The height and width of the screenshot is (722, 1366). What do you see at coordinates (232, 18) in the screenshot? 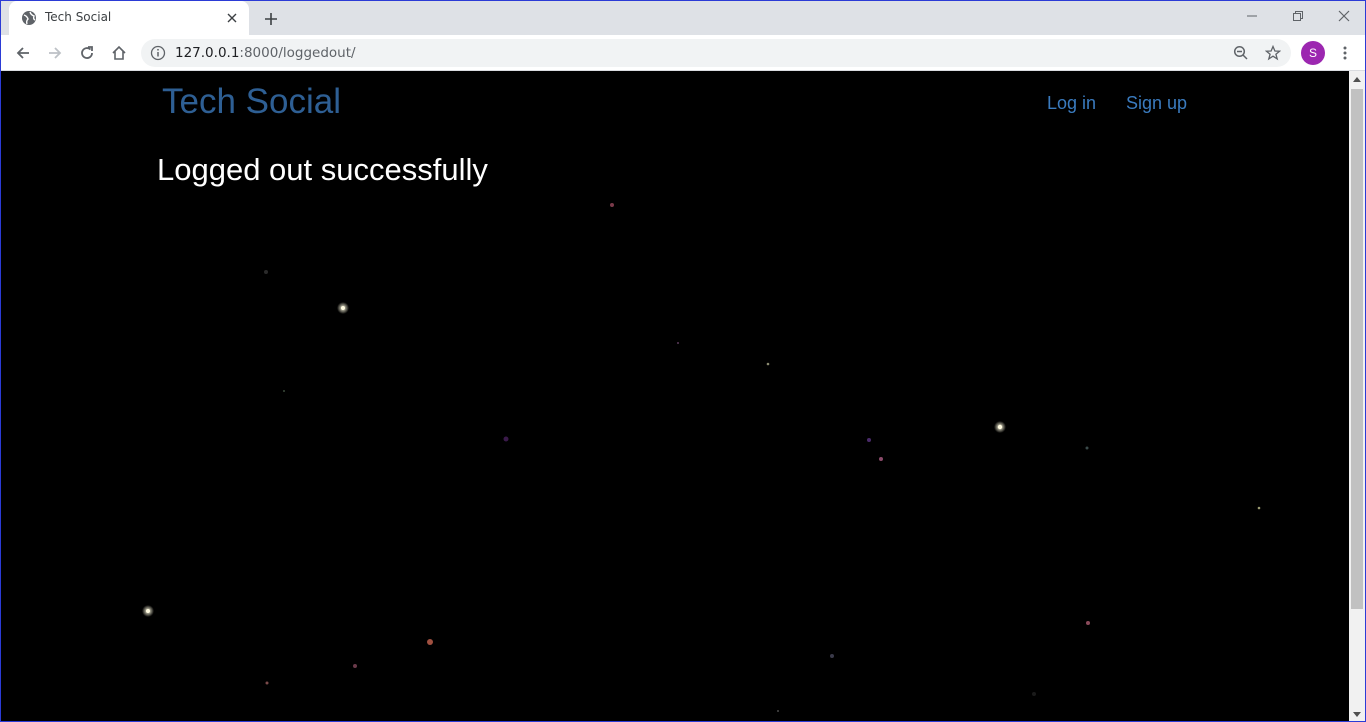
I see `close-tab-icon` at bounding box center [232, 18].